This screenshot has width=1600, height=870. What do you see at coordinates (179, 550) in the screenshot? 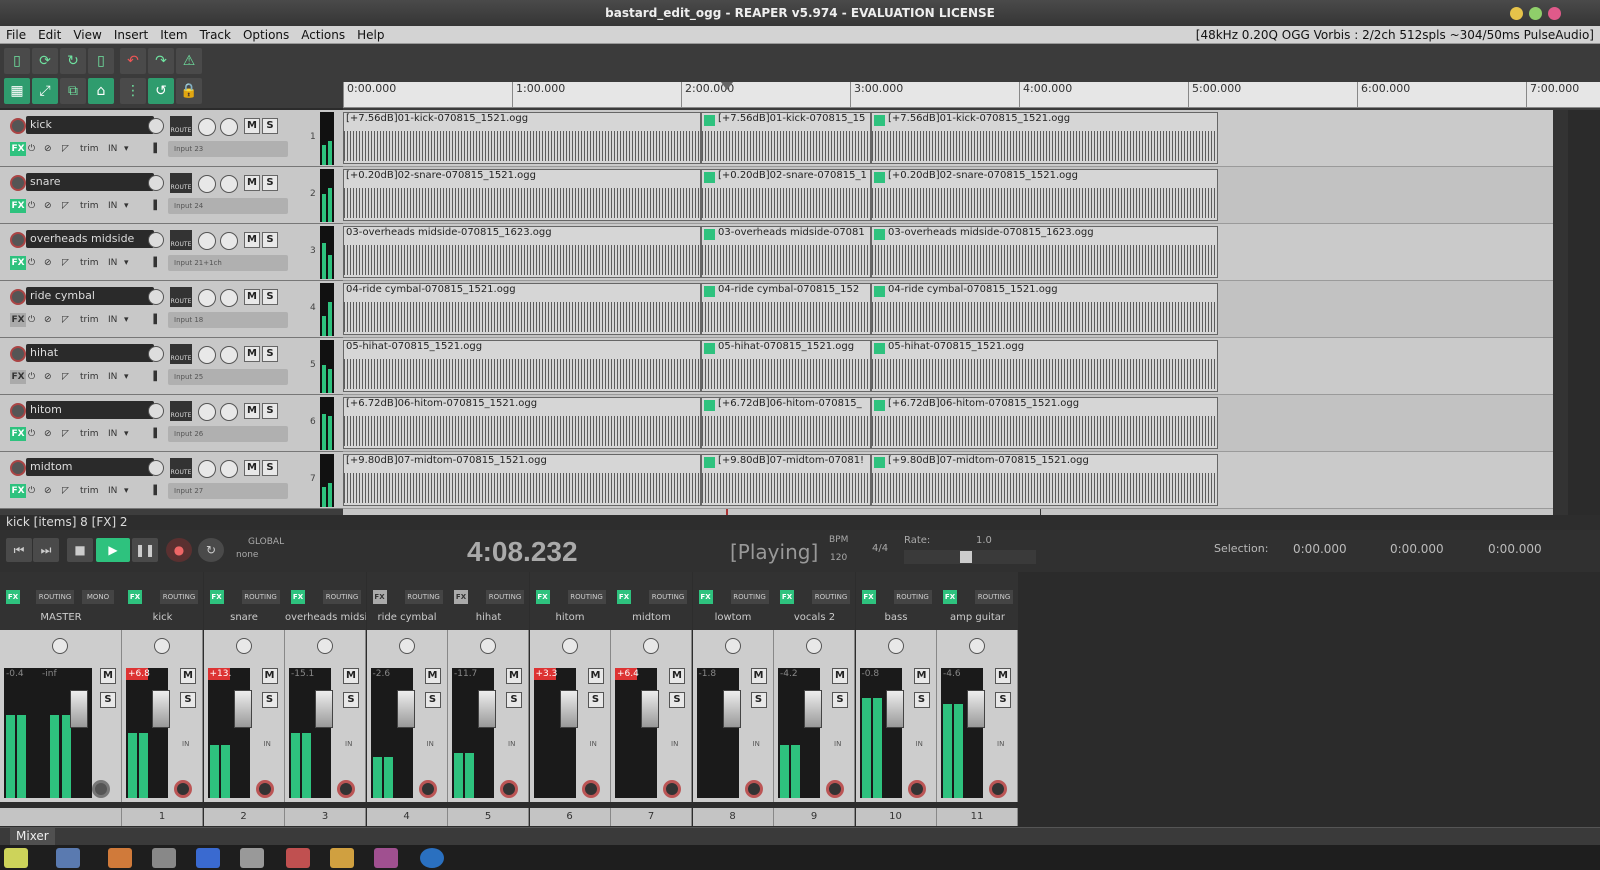
I see `record-icon: ●` at bounding box center [179, 550].